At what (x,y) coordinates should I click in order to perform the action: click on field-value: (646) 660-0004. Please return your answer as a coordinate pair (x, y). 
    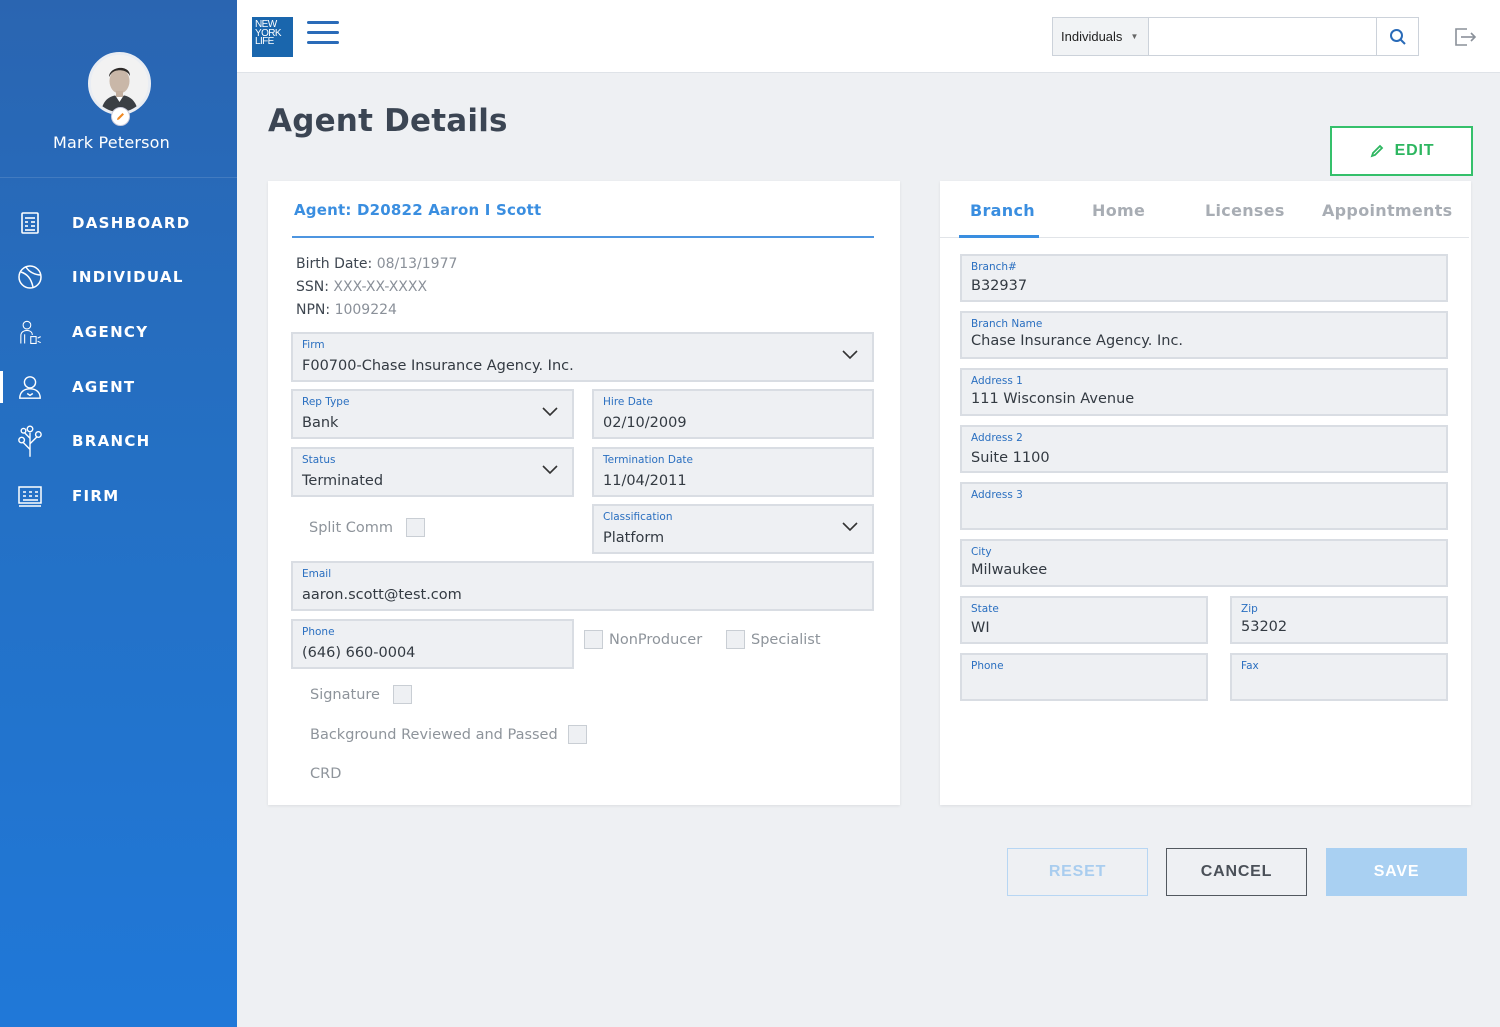
    Looking at the image, I should click on (359, 653).